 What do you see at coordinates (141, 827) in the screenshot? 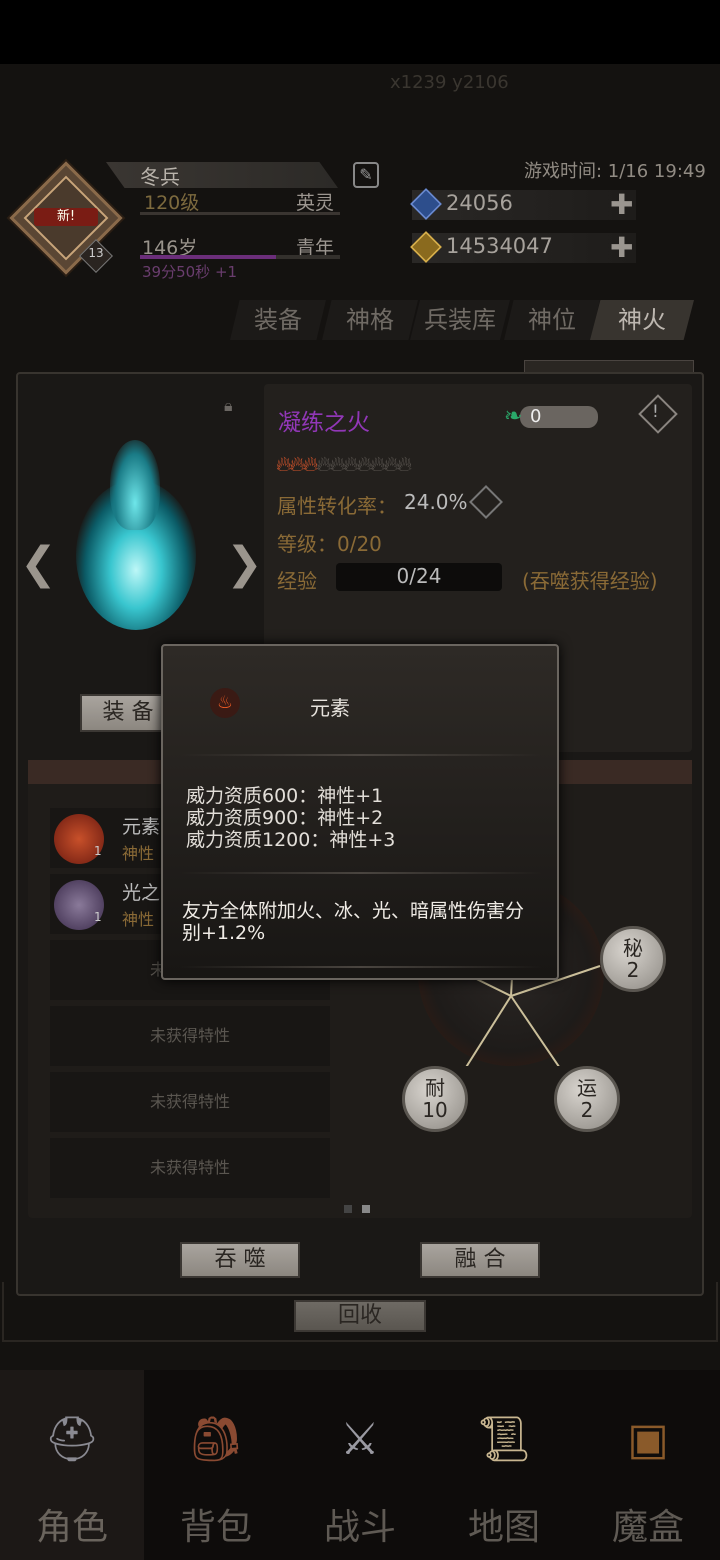
I see `trait-name: 元素` at bounding box center [141, 827].